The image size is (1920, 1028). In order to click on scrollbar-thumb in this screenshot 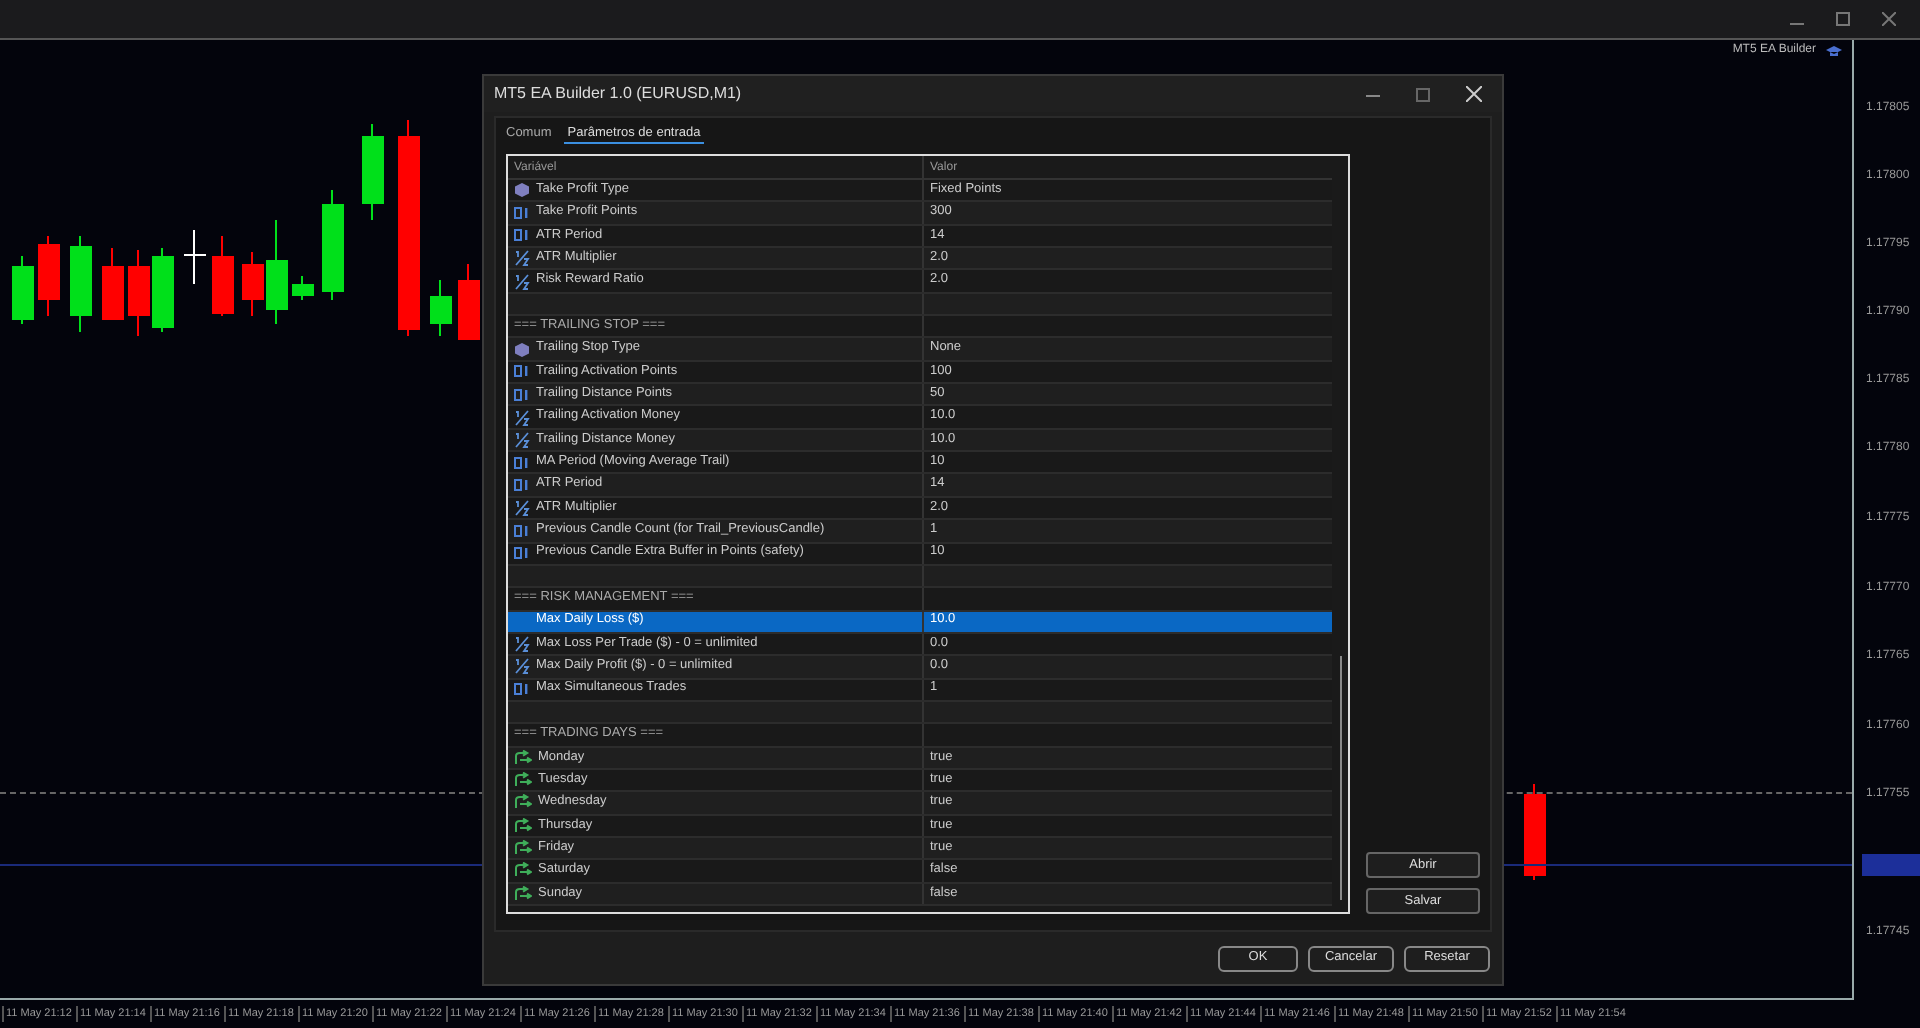, I will do `click(1340, 778)`.